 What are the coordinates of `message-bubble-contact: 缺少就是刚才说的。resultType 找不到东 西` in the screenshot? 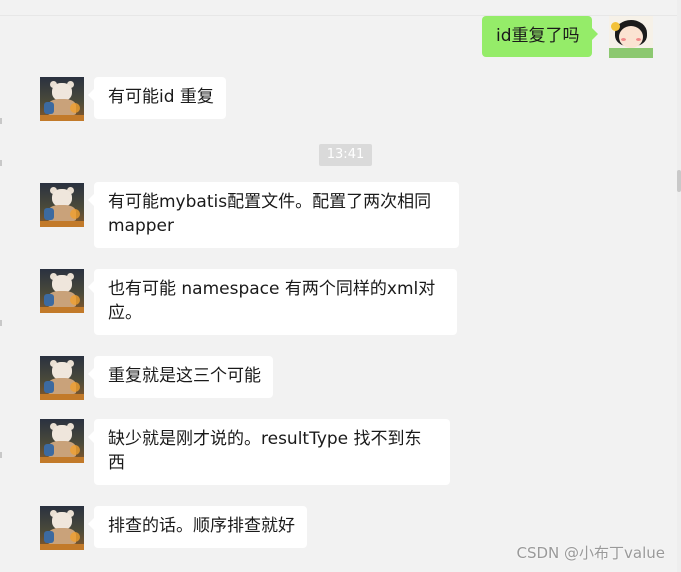 It's located at (269, 452).